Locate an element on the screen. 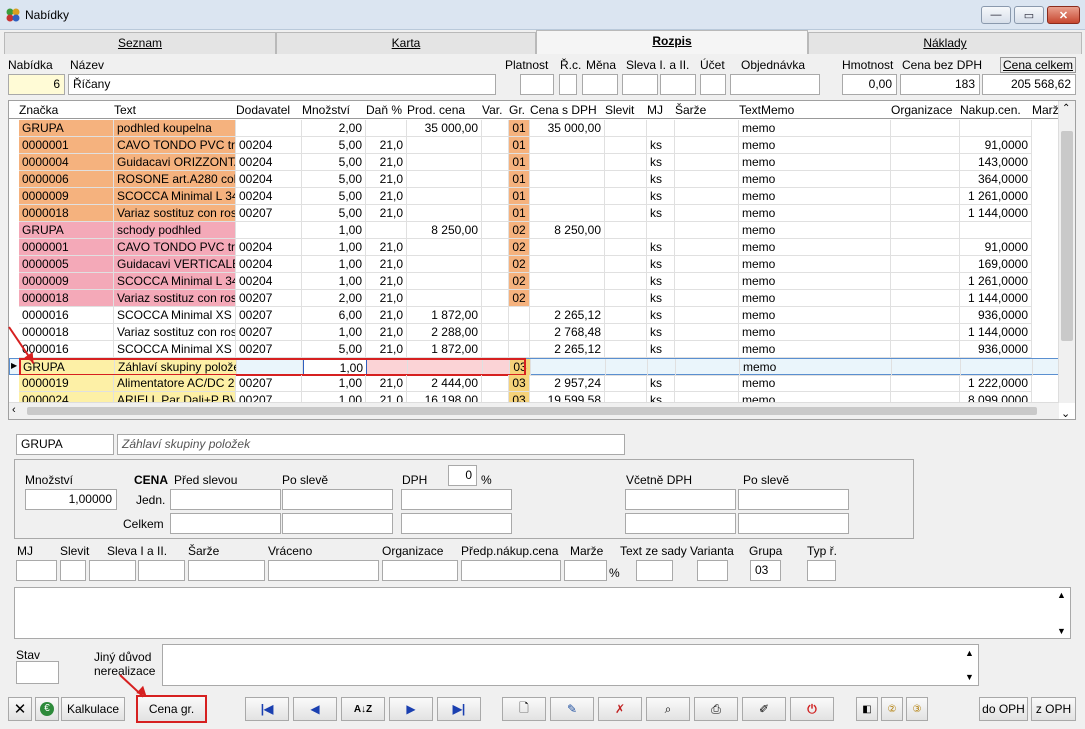 The image size is (1085, 729). memo-scroll-up-icon: ▲ is located at coordinates (1061, 595).